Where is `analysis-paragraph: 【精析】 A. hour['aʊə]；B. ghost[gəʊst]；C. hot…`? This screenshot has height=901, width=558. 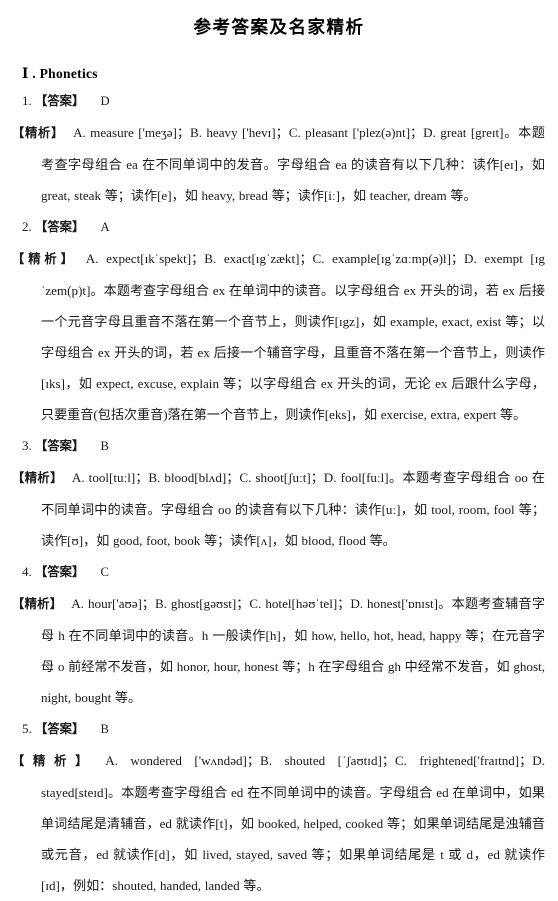 analysis-paragraph: 【精析】 A. hour['aʊə]；B. ghost[gəʊst]；C. hot… is located at coordinates (279, 650).